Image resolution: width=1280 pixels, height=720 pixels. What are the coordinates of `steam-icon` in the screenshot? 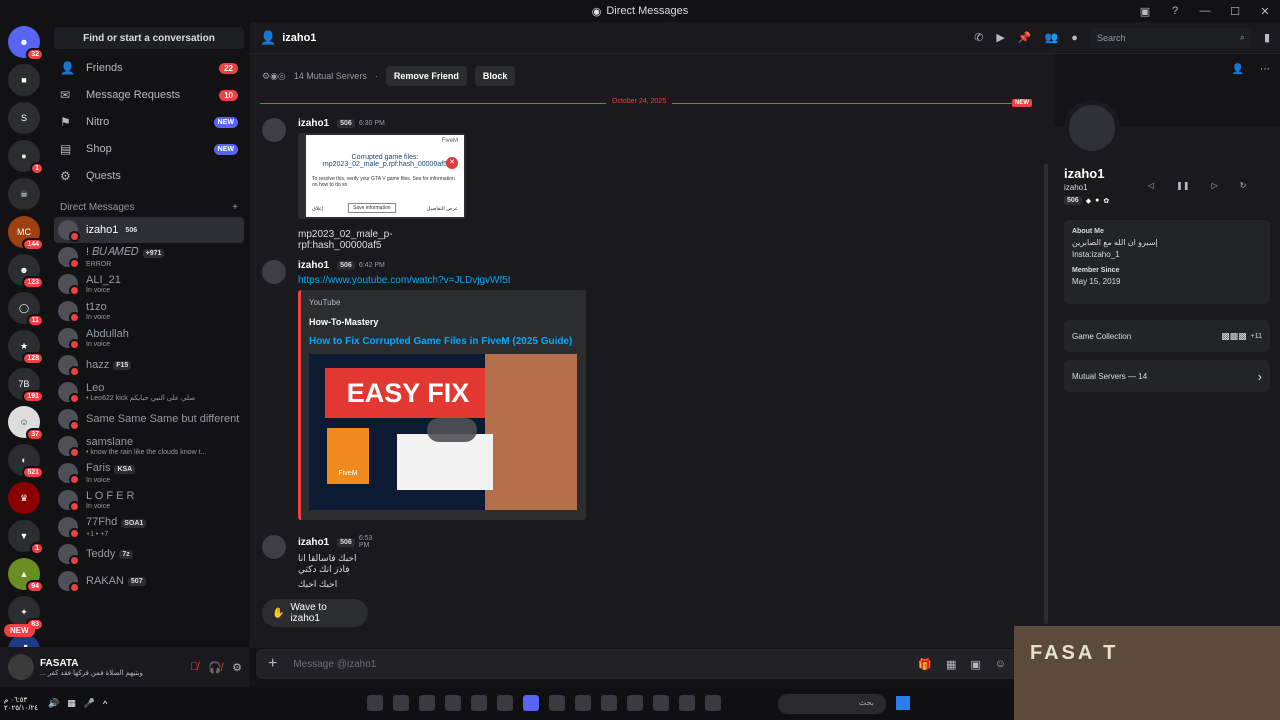 It's located at (401, 703).